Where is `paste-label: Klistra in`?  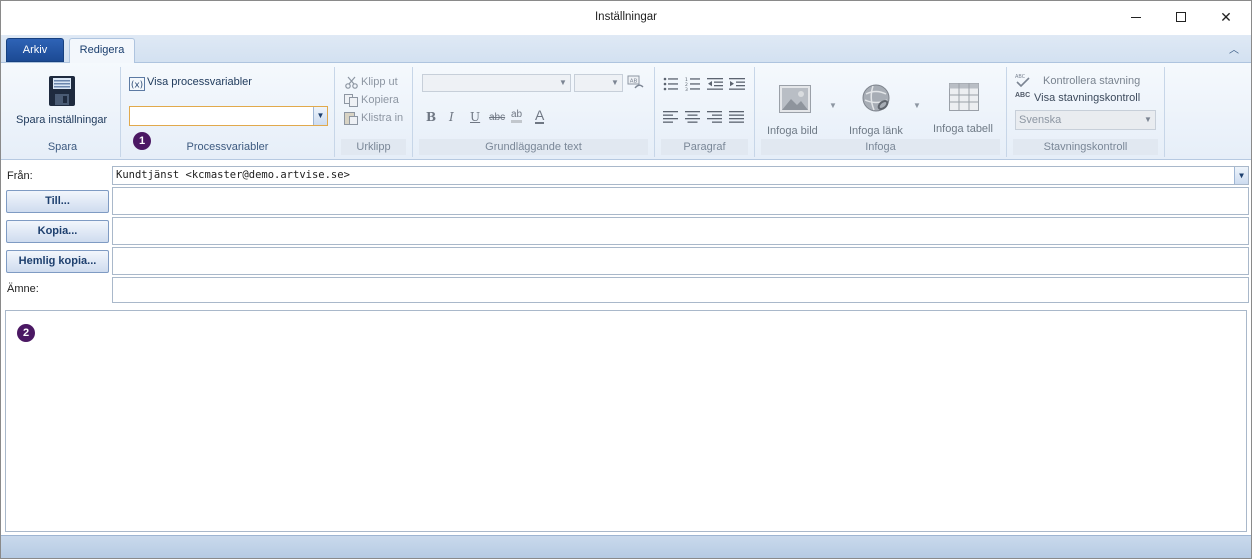 paste-label: Klistra in is located at coordinates (382, 118).